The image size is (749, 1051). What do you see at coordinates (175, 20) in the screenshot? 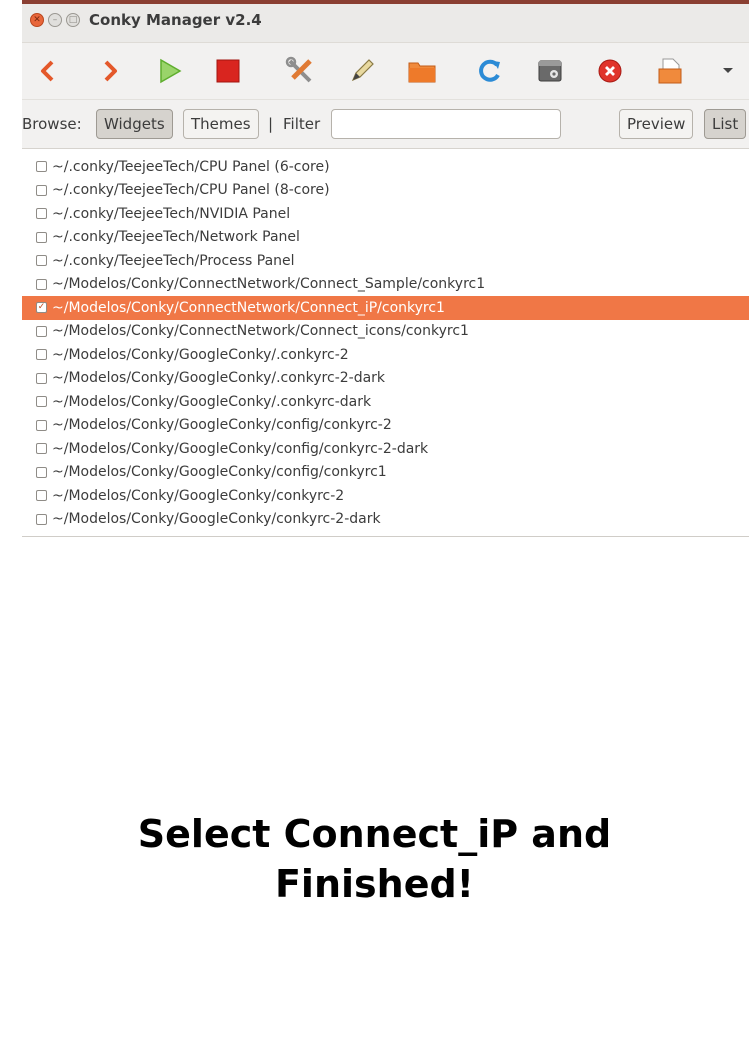
I see `window-title: Conky Manager v2.4` at bounding box center [175, 20].